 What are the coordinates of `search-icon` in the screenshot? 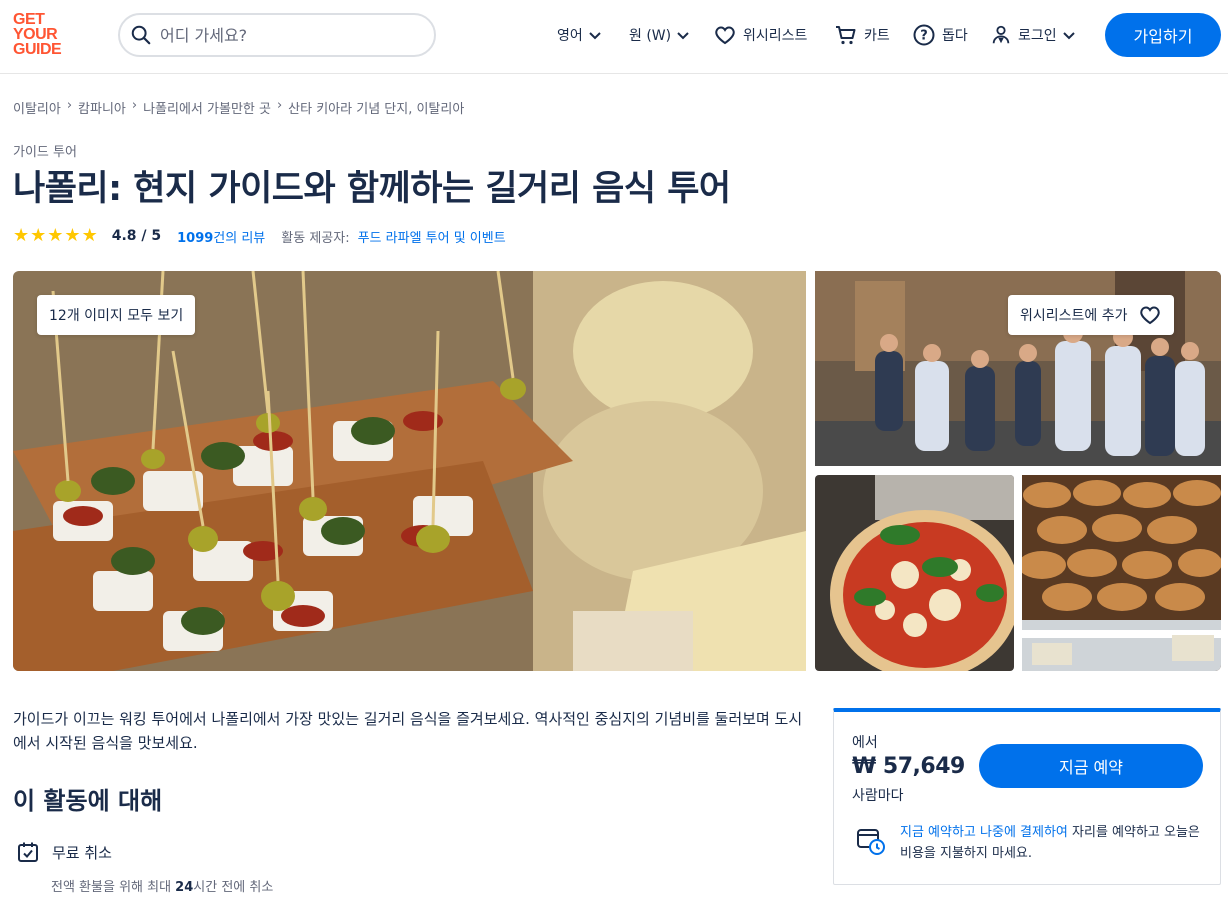 It's located at (141, 35).